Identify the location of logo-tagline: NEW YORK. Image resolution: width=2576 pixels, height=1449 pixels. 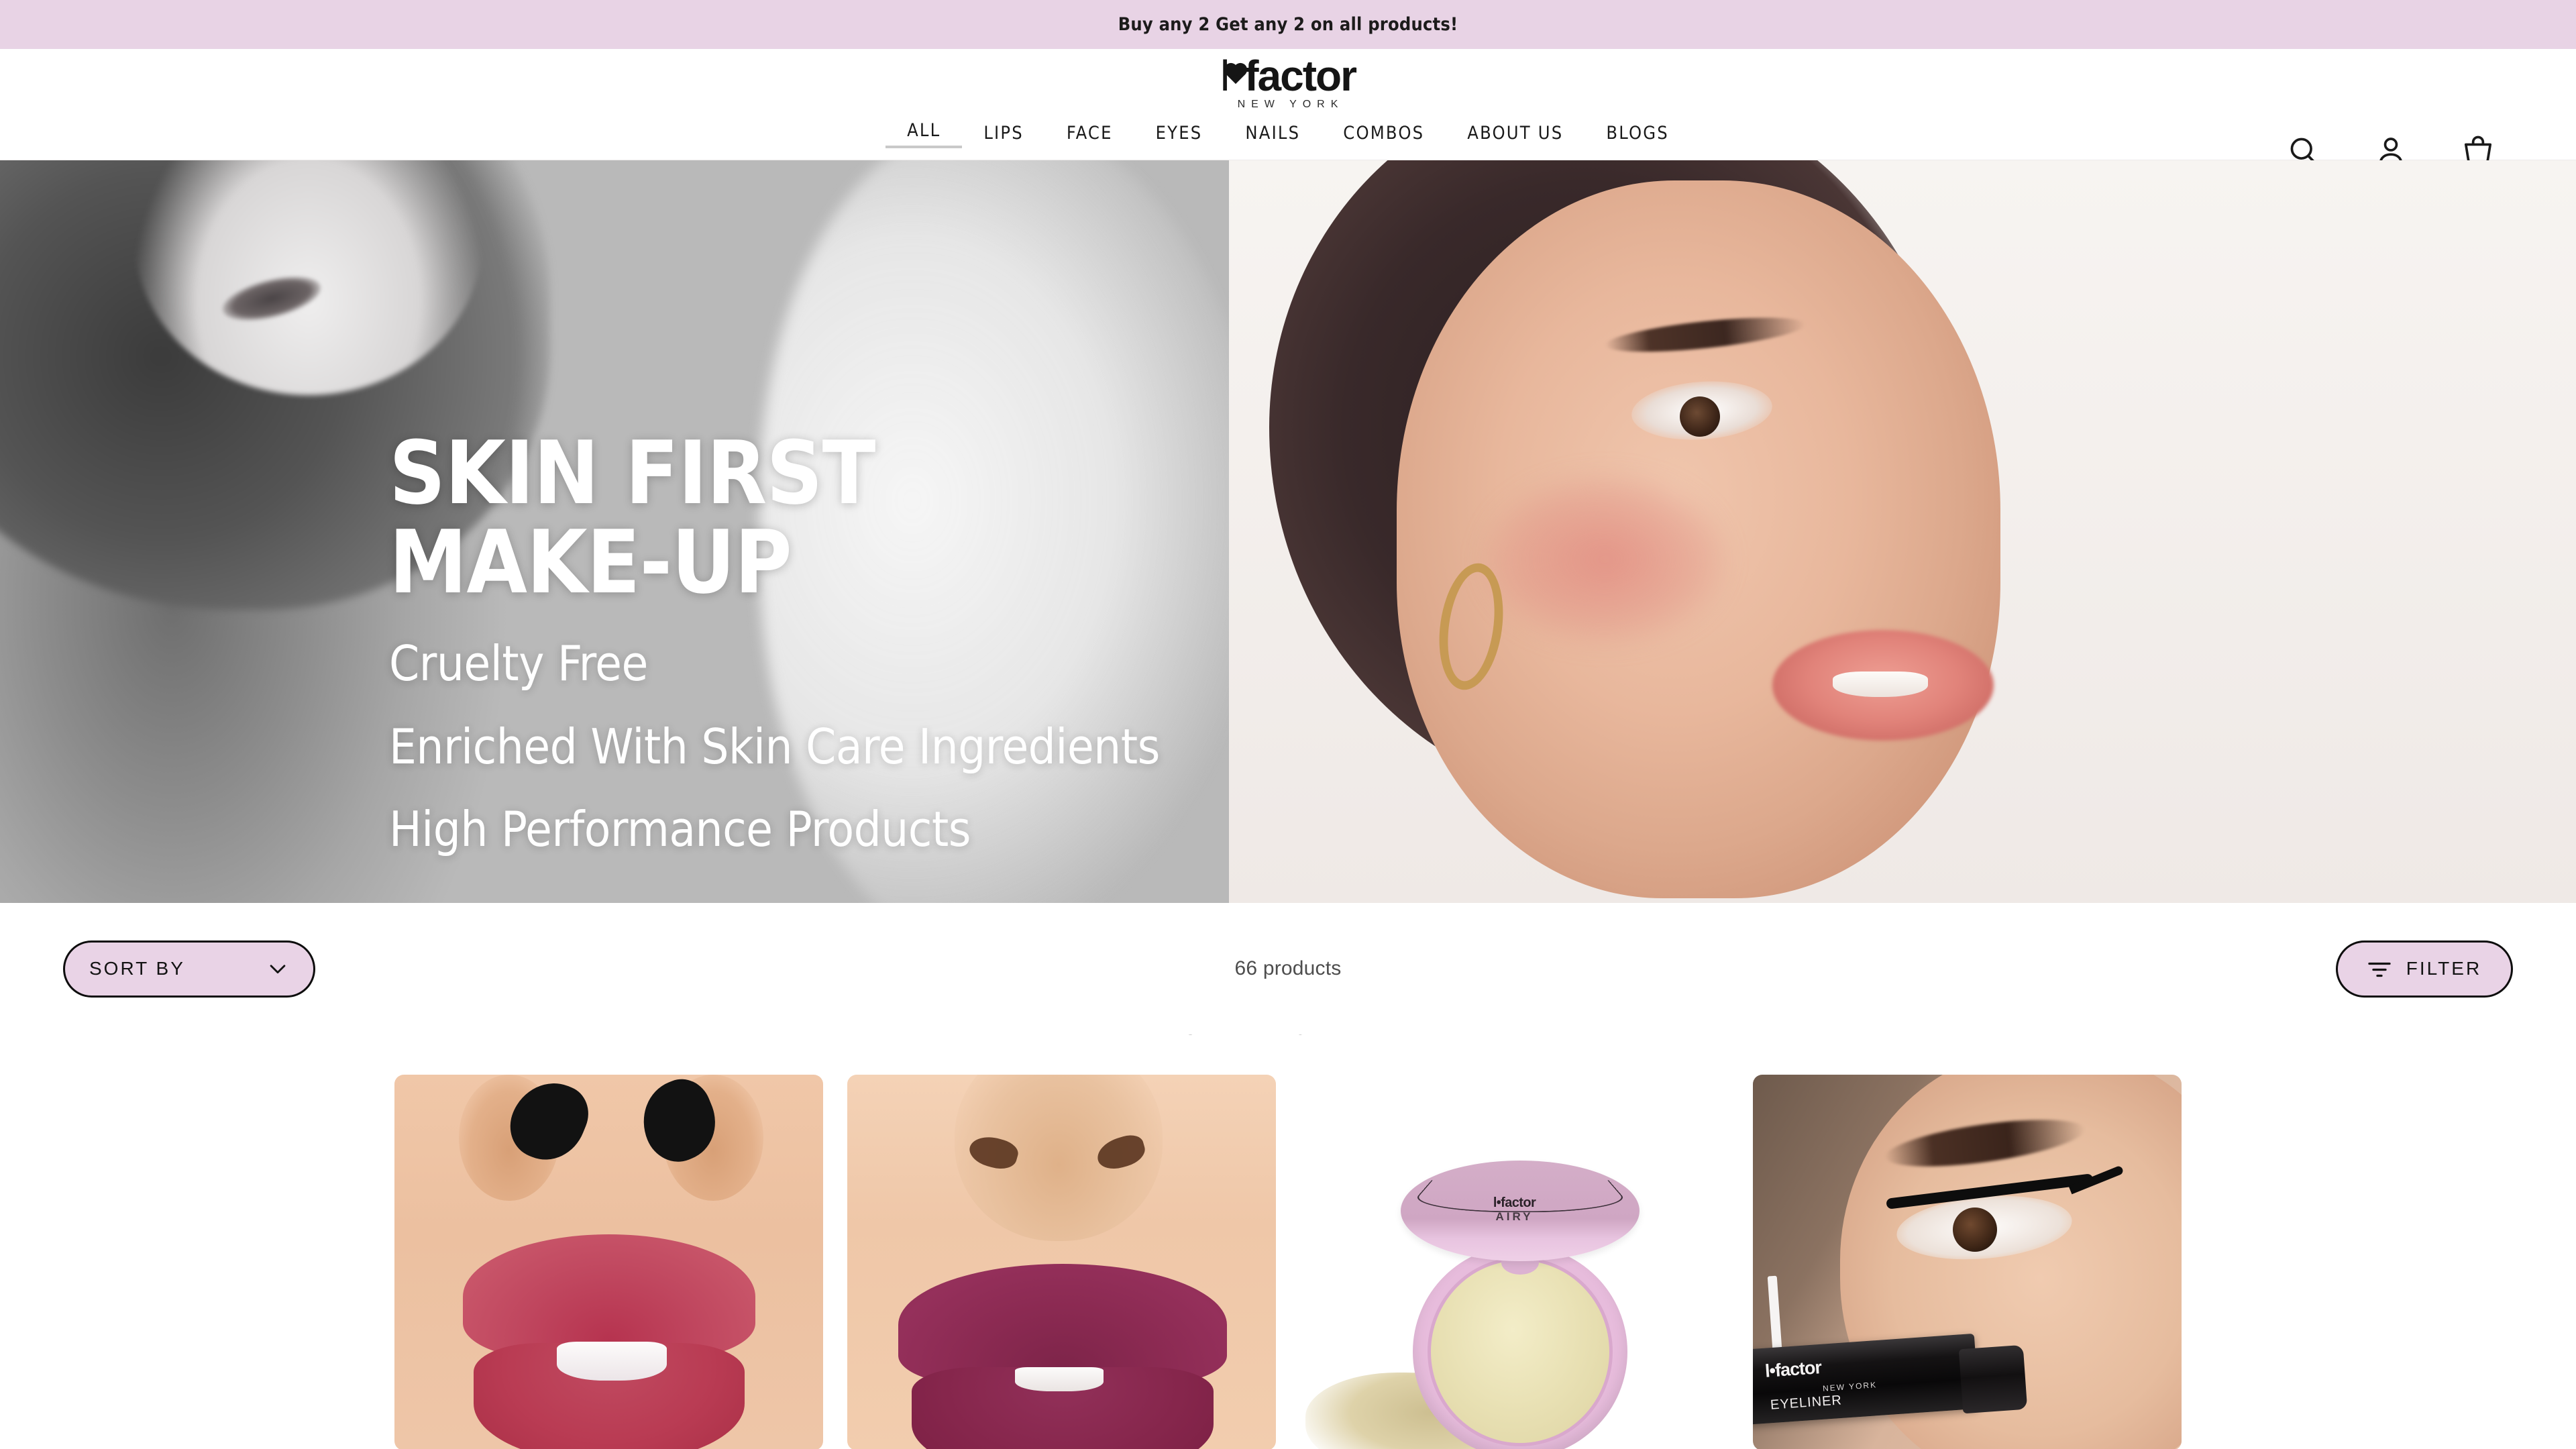
(1290, 104).